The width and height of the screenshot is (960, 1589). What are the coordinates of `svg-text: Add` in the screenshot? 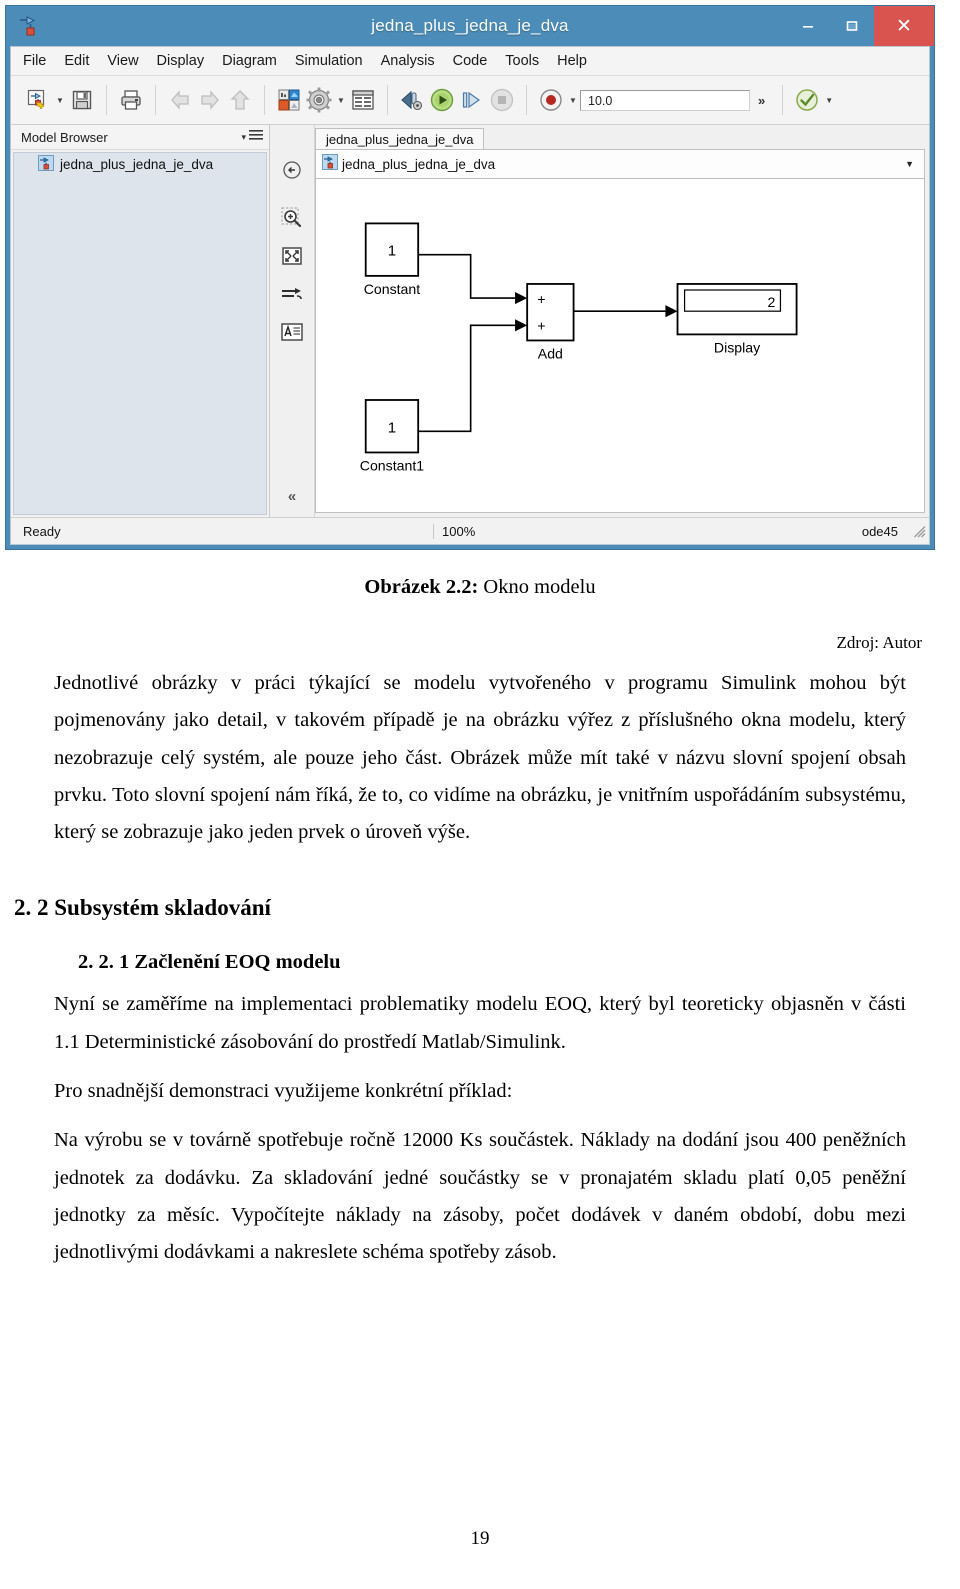 It's located at (550, 354).